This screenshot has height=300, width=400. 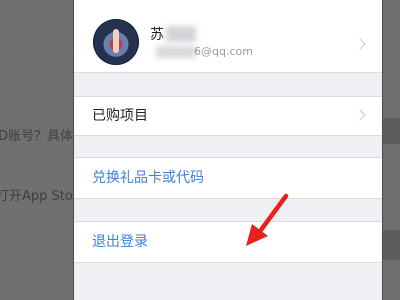 I want to click on account-email: 6@qq.com, so click(x=223, y=51).